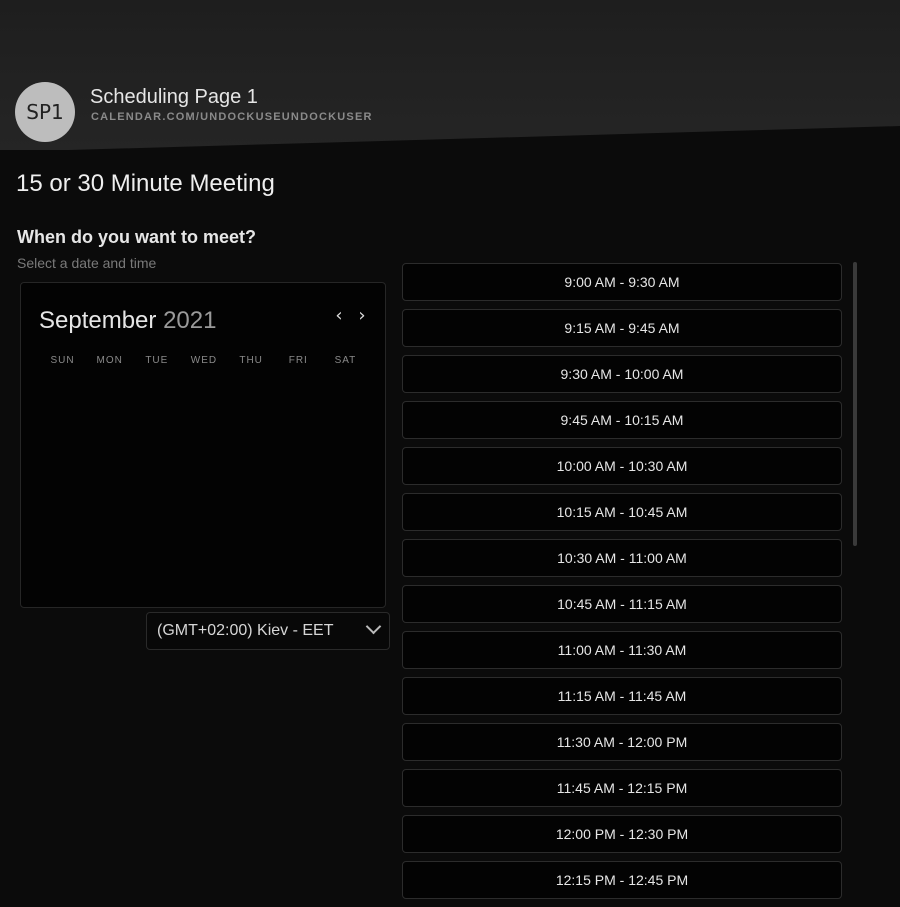 The width and height of the screenshot is (900, 907). What do you see at coordinates (622, 466) in the screenshot?
I see `time-slot-button: 10:00 AM - 10:30 AM` at bounding box center [622, 466].